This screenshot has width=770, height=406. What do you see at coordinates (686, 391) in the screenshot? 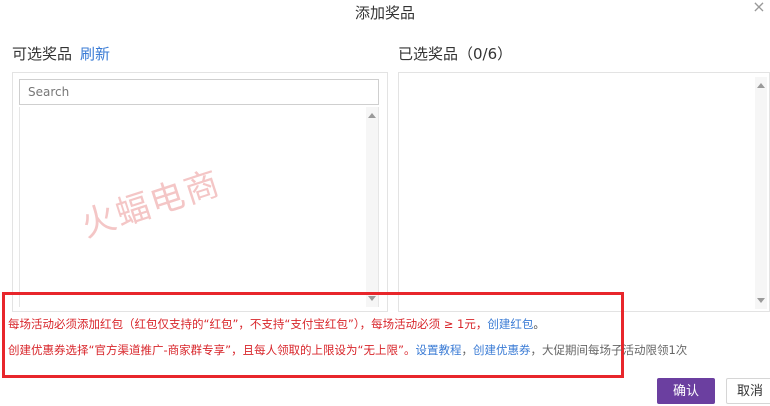
I see `confirm-button: 确认` at bounding box center [686, 391].